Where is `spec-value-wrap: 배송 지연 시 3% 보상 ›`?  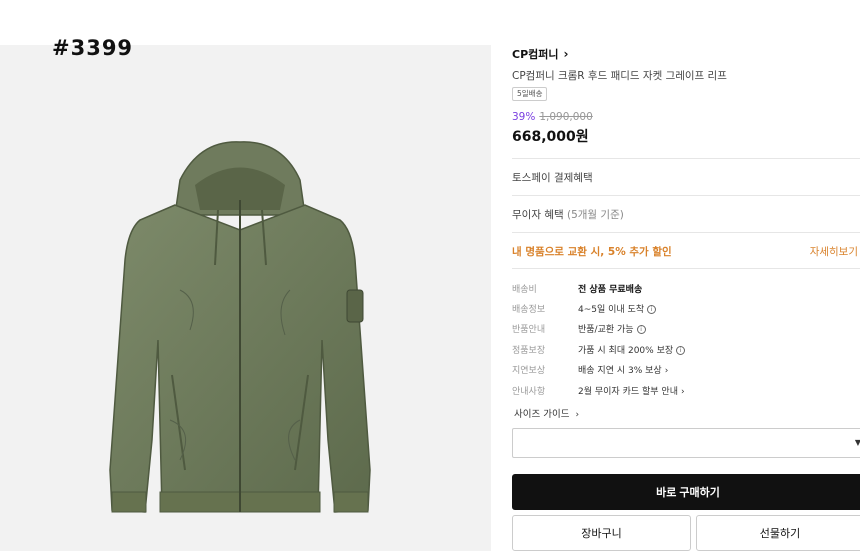
spec-value-wrap: 배송 지연 시 3% 보상 › is located at coordinates (623, 369).